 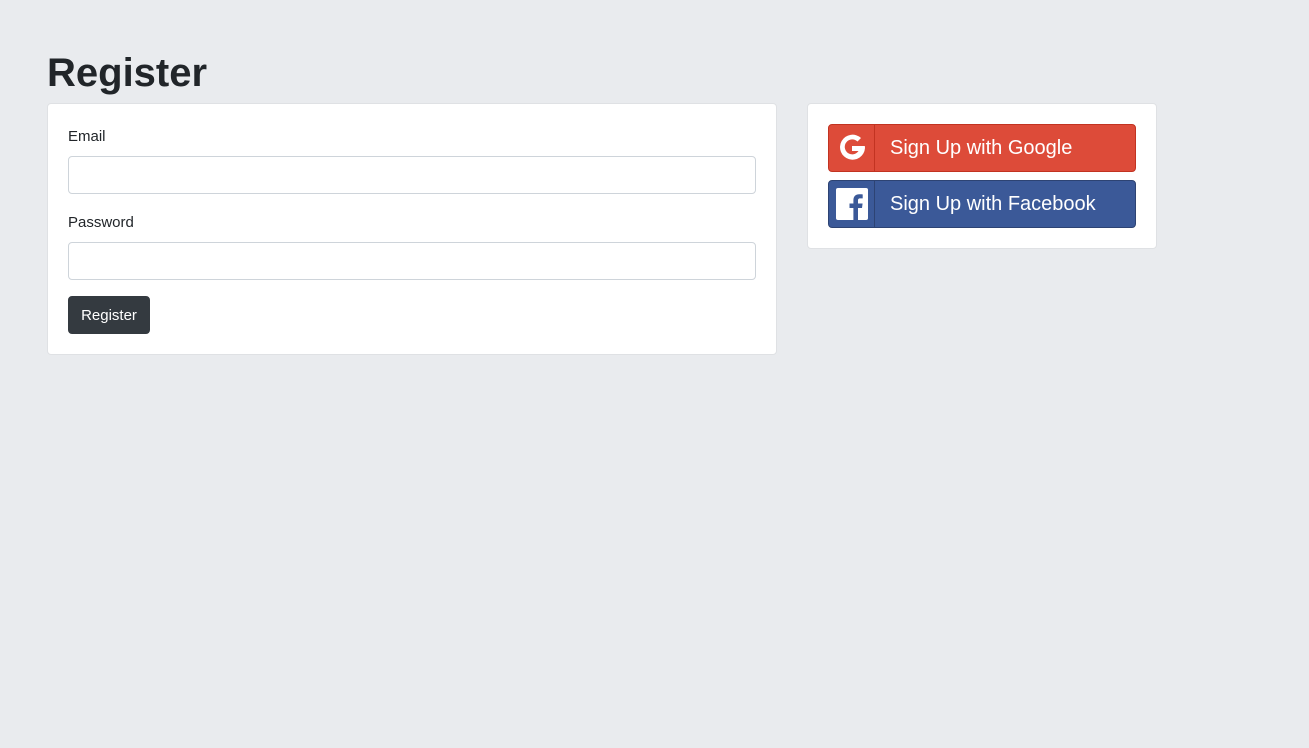 I want to click on facebook-signup-button: Sign Up with Facebook, so click(x=982, y=204).